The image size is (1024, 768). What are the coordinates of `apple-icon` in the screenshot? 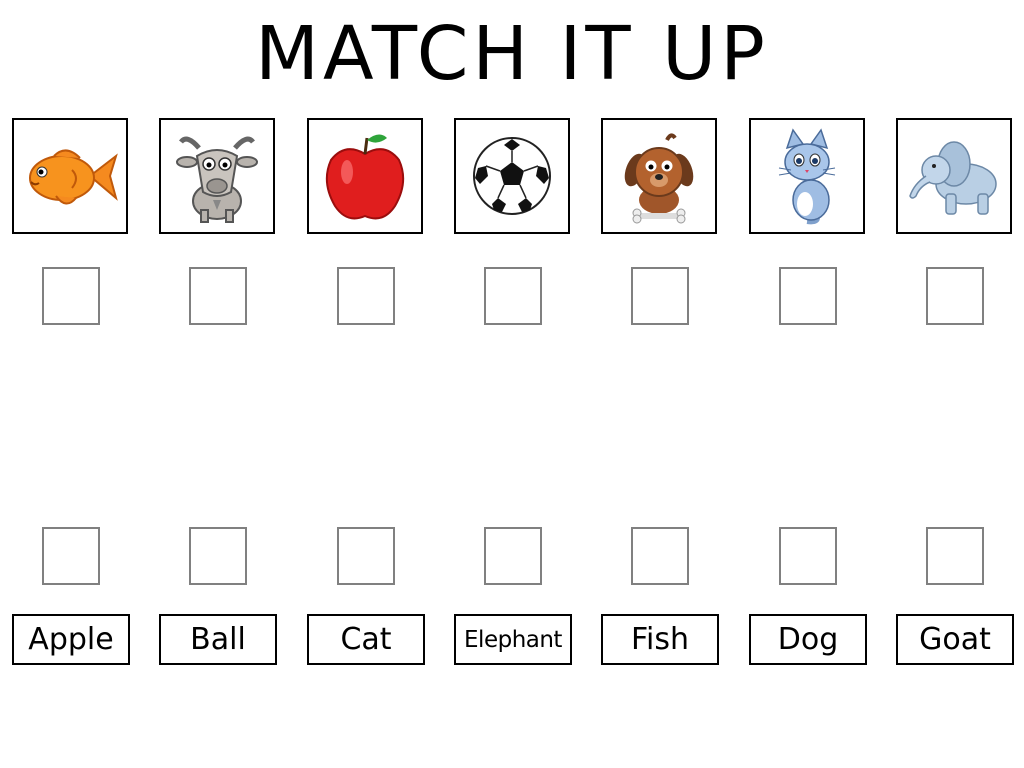 It's located at (365, 177).